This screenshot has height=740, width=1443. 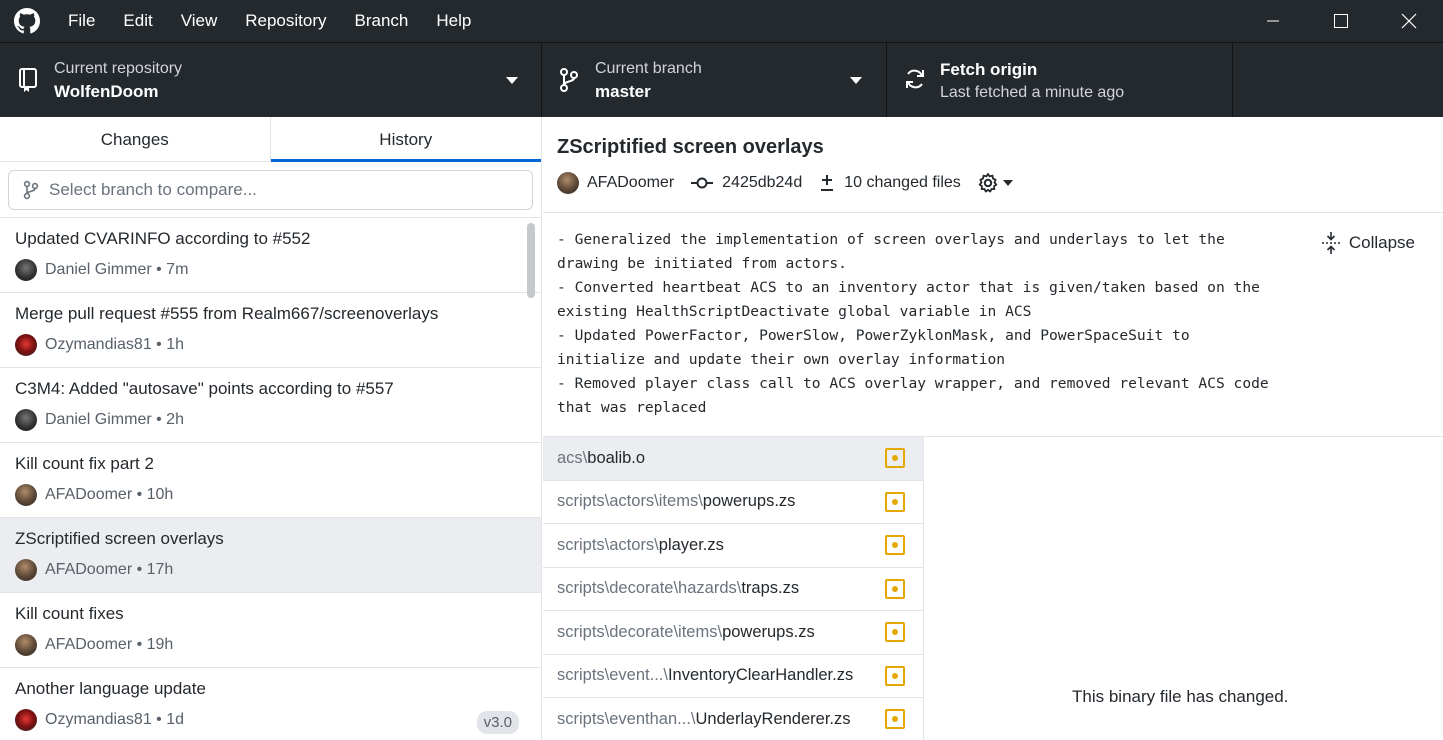 What do you see at coordinates (84, 463) in the screenshot?
I see `commit-title: Kill count fix part 2` at bounding box center [84, 463].